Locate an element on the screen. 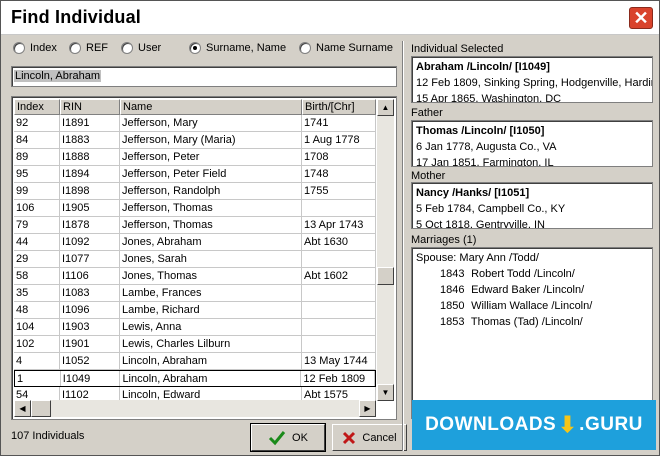  father-birth: 6 Jan 1778, Augusta Co., VA is located at coordinates (486, 147).